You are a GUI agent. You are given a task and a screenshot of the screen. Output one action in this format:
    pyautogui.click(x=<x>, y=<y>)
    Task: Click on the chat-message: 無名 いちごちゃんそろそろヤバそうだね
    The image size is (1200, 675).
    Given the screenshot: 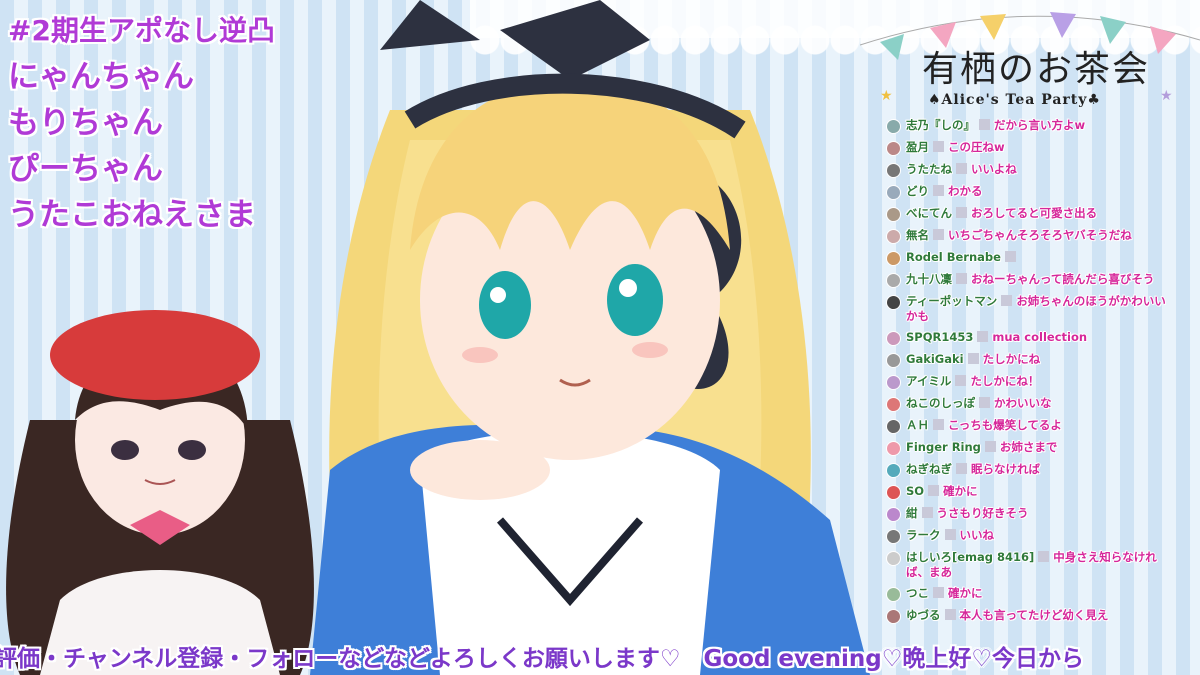 What is the action you would take?
    pyautogui.click(x=1036, y=236)
    